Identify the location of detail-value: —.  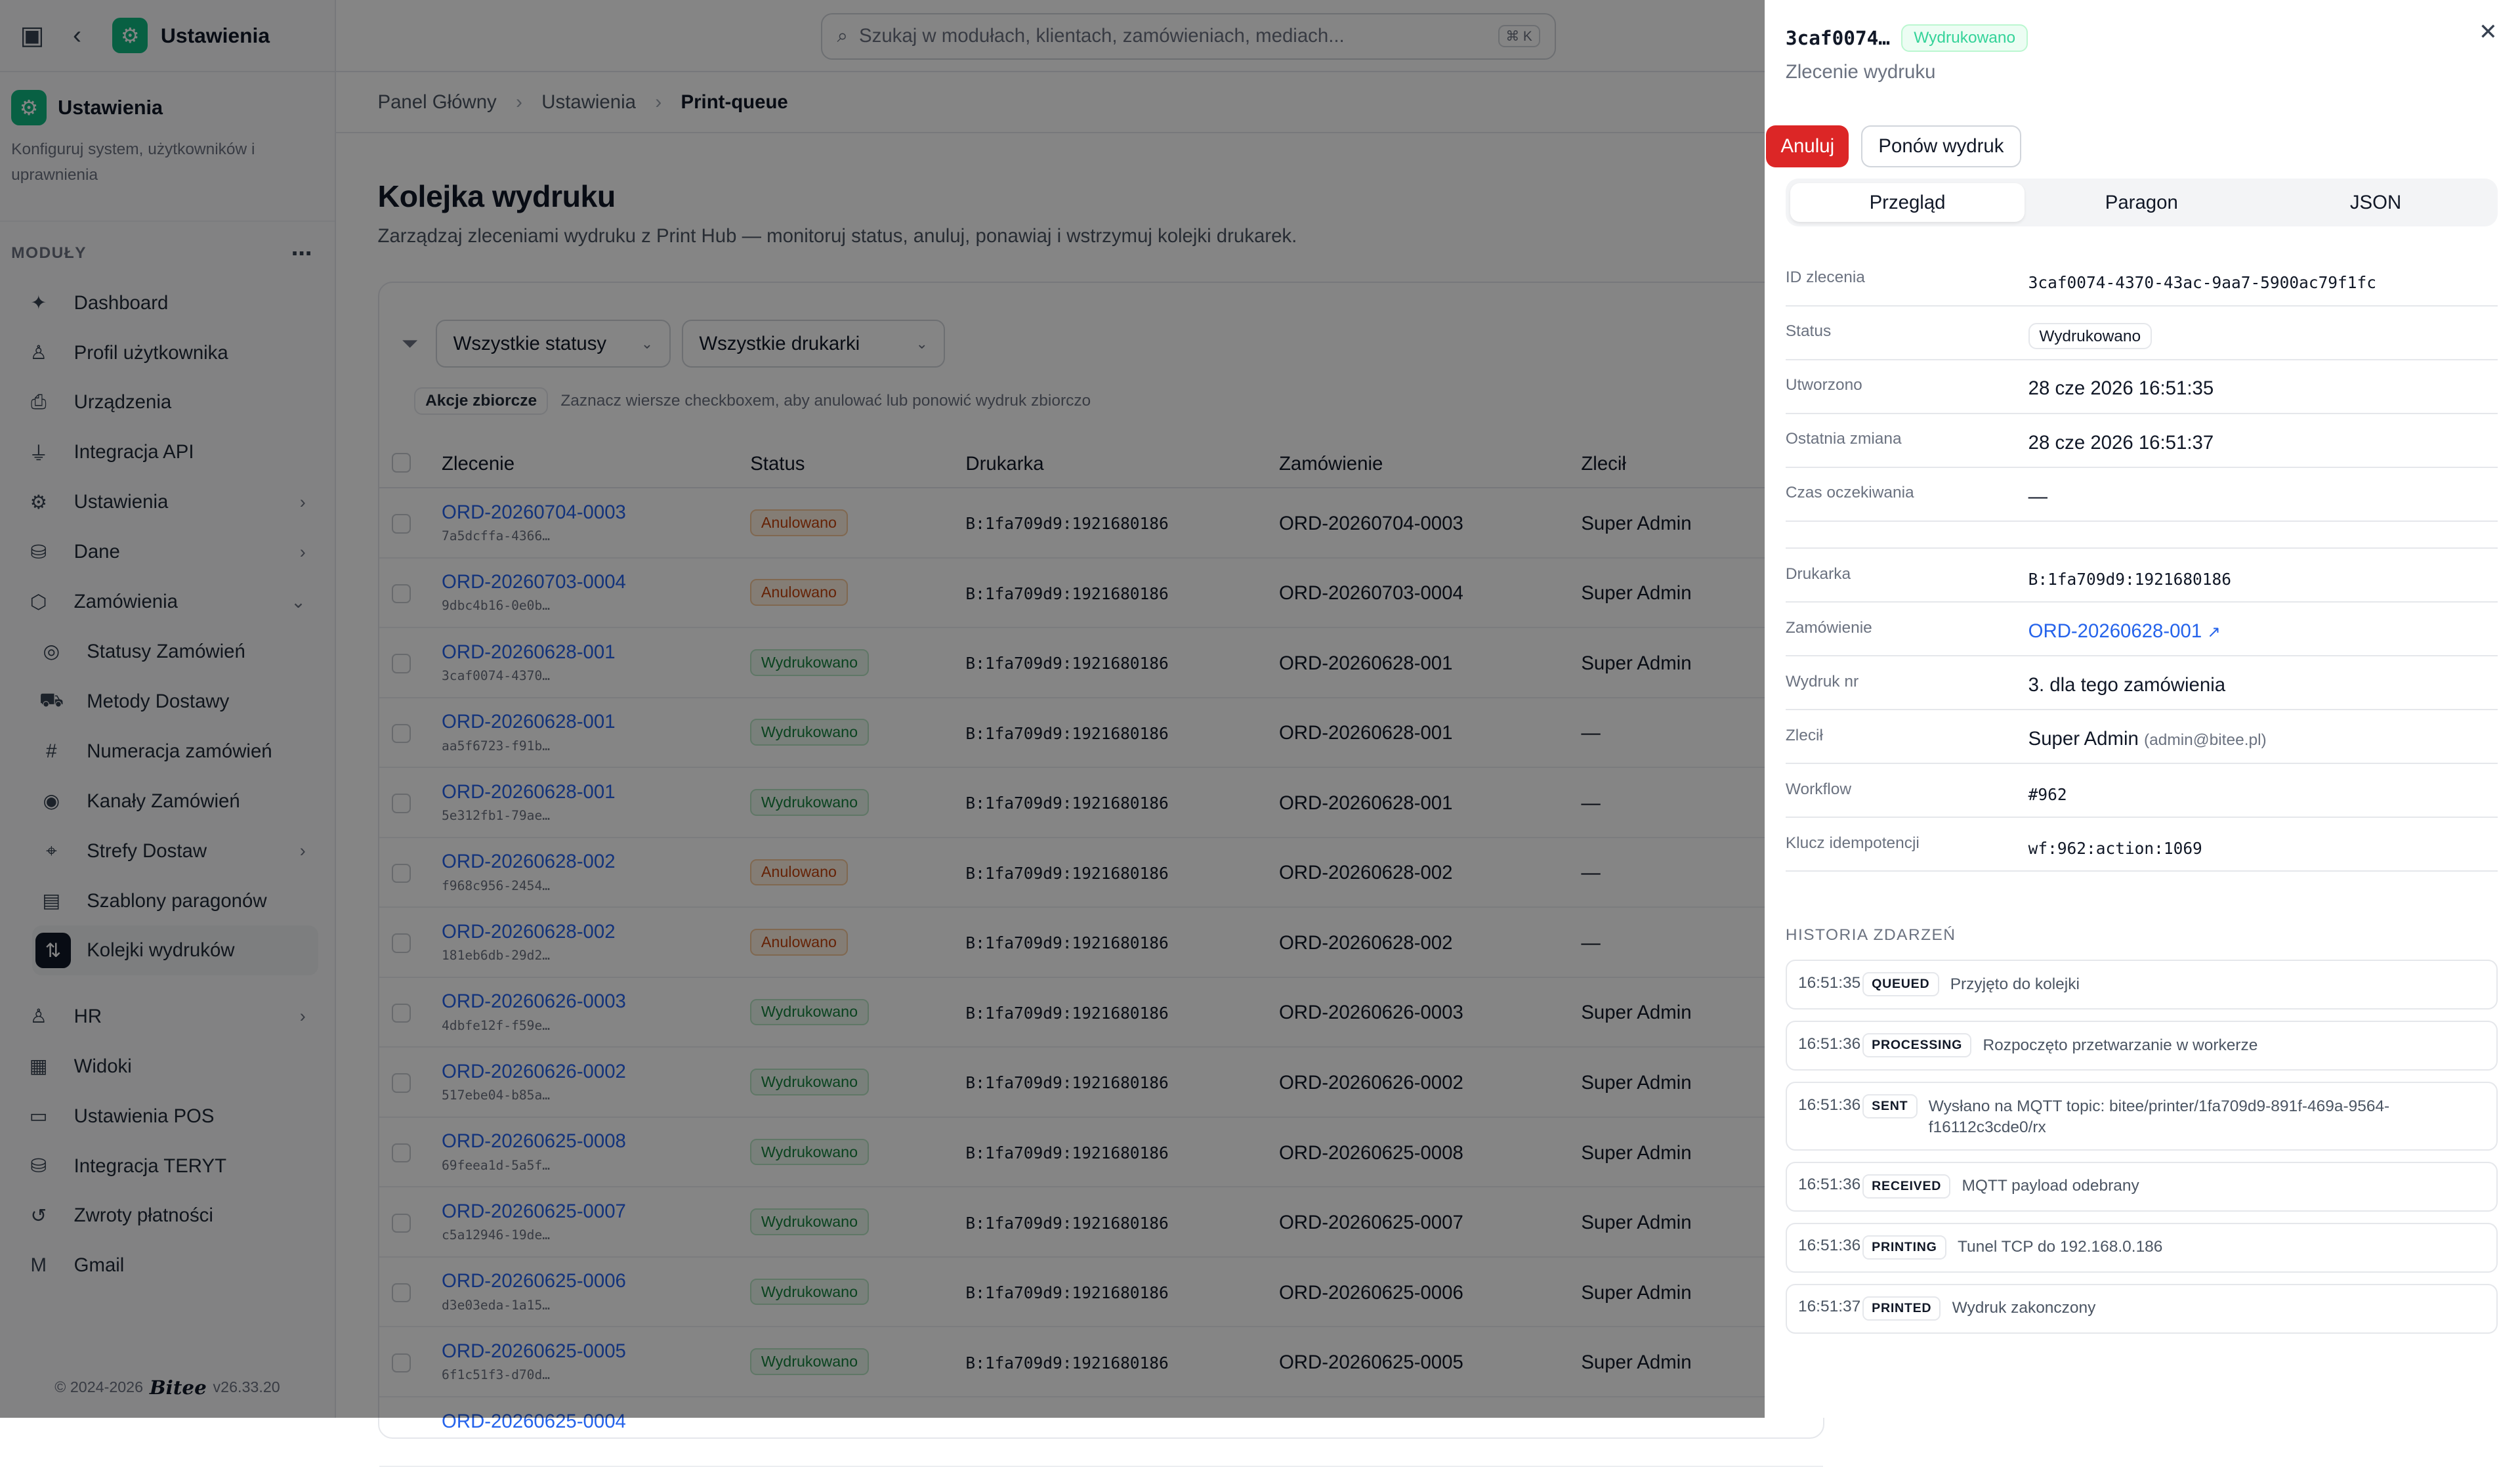
(2038, 496).